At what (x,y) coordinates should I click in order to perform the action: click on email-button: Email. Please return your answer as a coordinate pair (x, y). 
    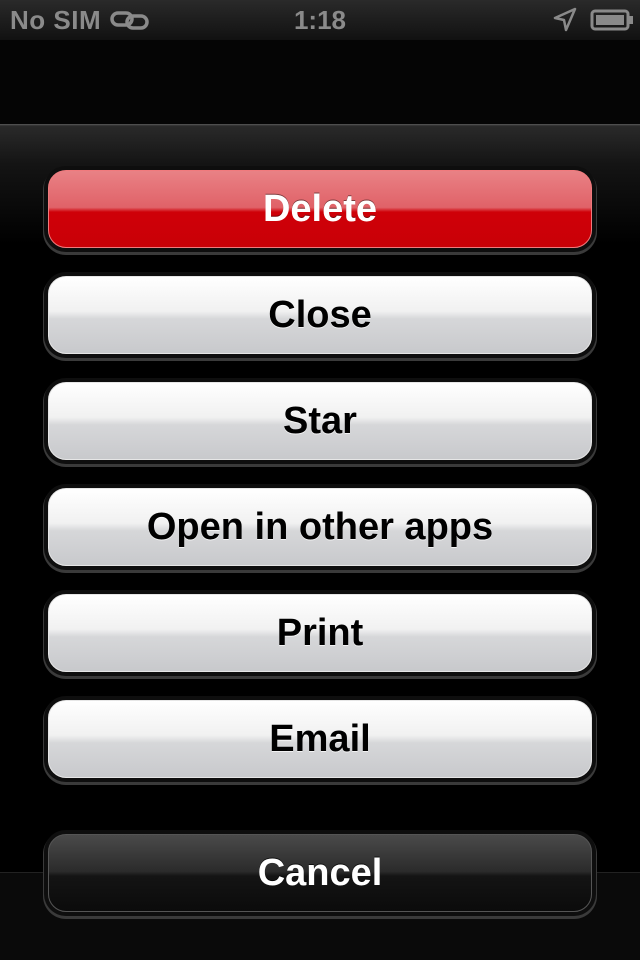
    Looking at the image, I should click on (320, 739).